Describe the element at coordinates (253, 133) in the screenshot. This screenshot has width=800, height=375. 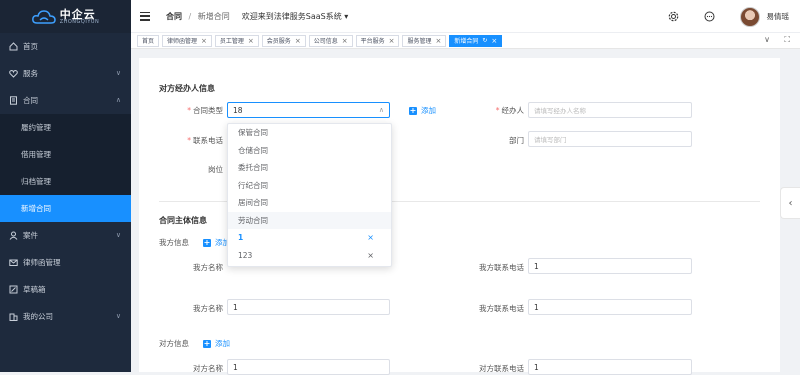
I see `option-label: 保管合同` at that location.